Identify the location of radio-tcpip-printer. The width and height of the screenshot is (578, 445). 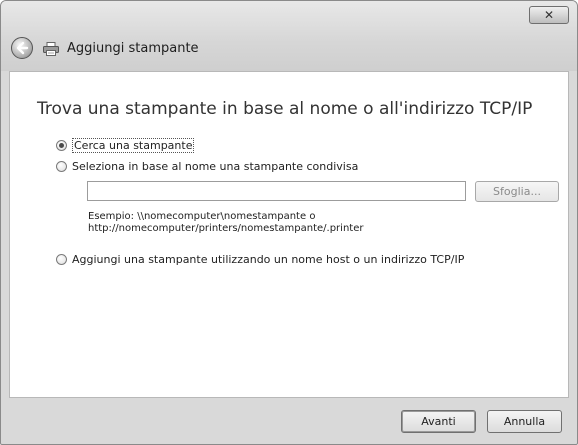
(61, 259).